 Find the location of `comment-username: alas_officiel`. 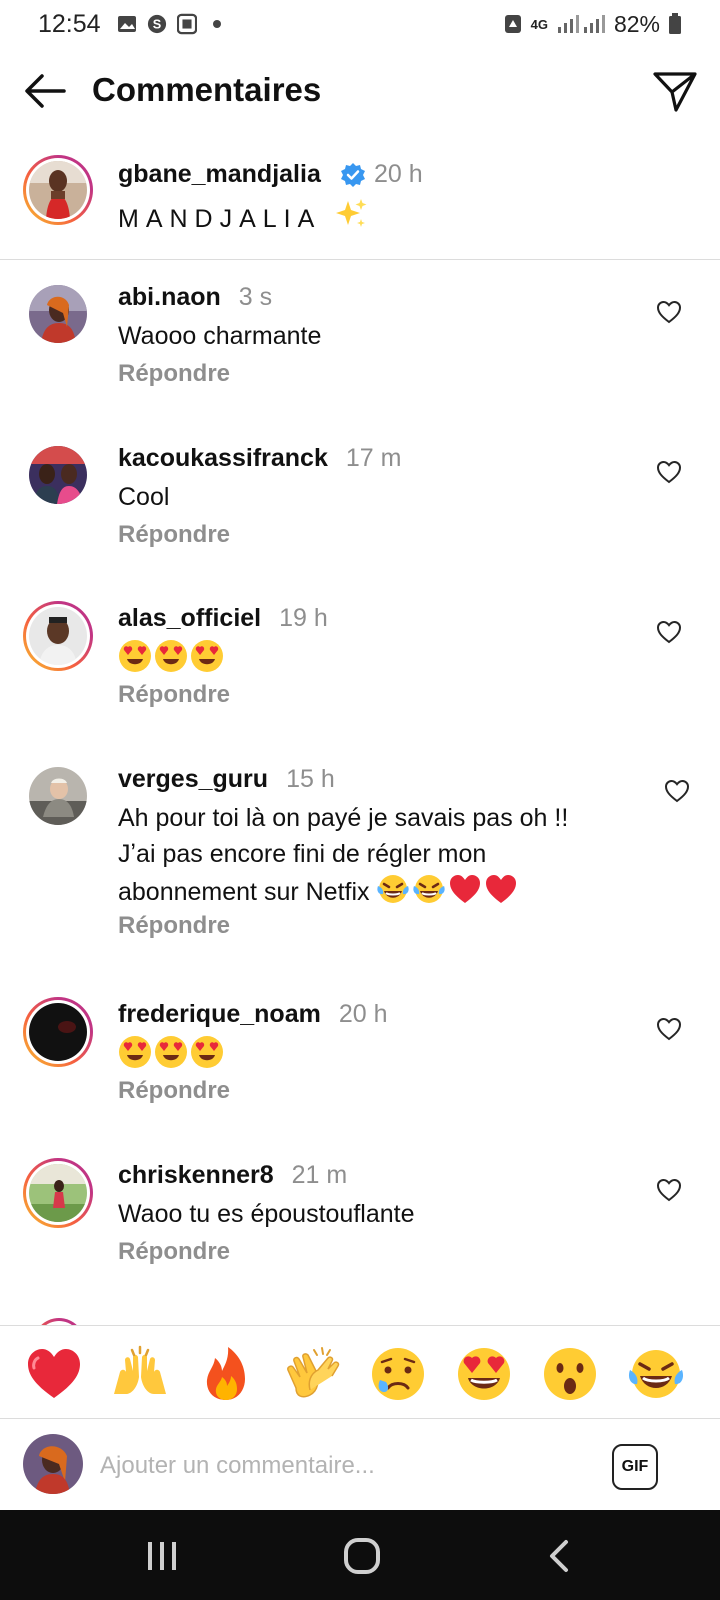

comment-username: alas_officiel is located at coordinates (189, 618).